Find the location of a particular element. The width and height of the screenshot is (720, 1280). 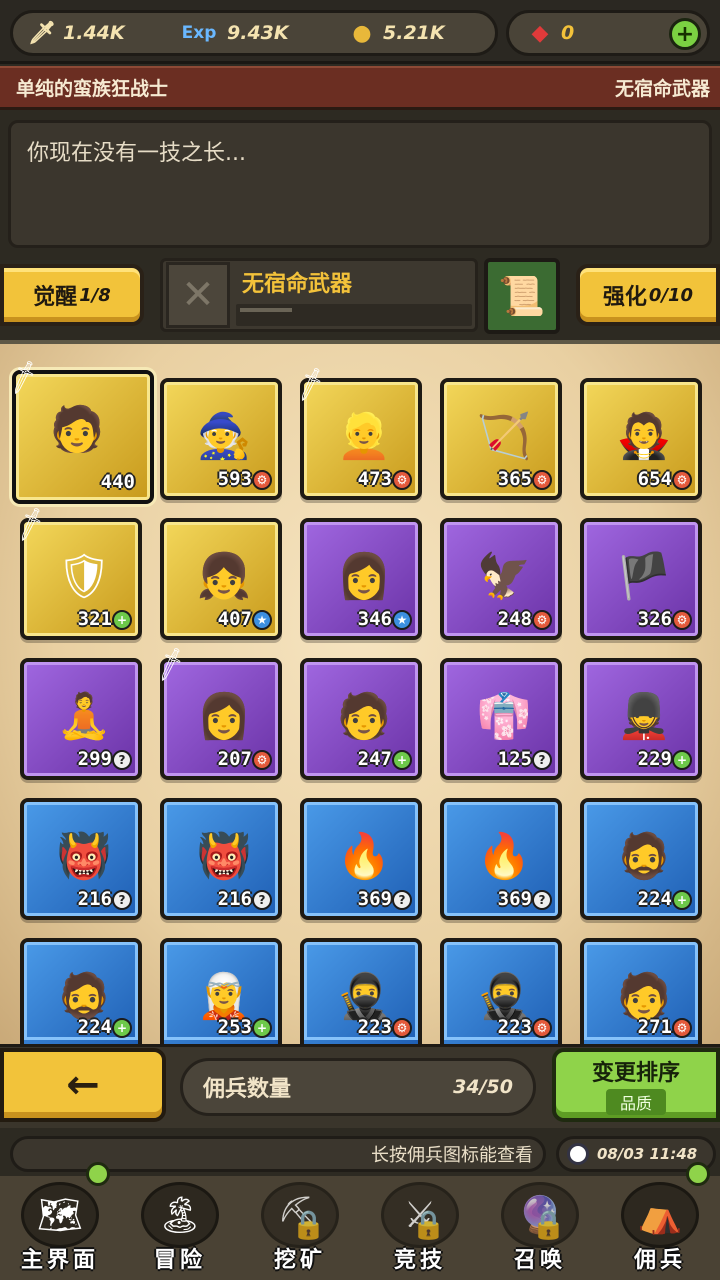

mercenary-portrait-icon: 🦅 is located at coordinates (504, 576).